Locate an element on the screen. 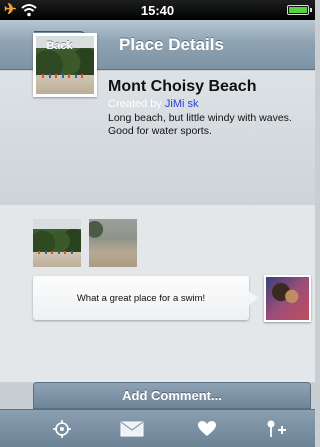 The image size is (320, 447). add-pin-icon is located at coordinates (276, 428).